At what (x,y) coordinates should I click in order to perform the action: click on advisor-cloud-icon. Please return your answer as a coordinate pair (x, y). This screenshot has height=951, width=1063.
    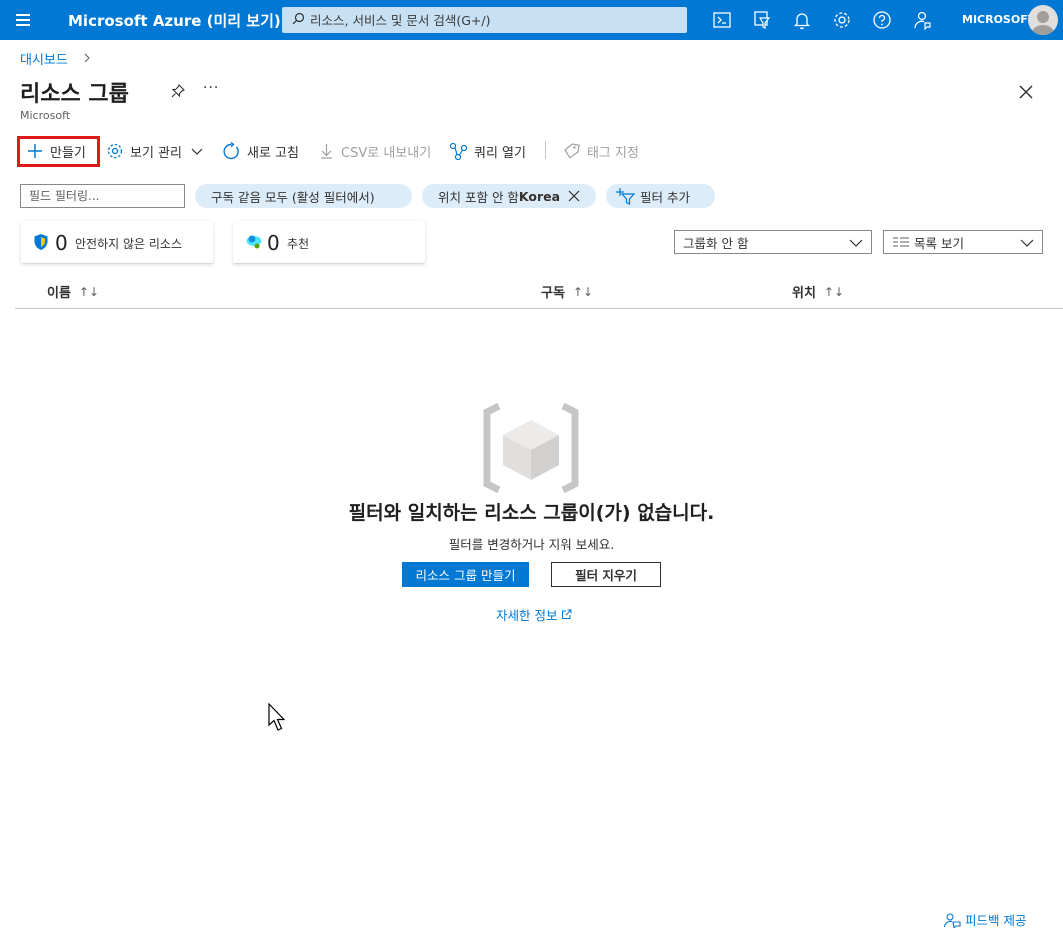
    Looking at the image, I should click on (254, 242).